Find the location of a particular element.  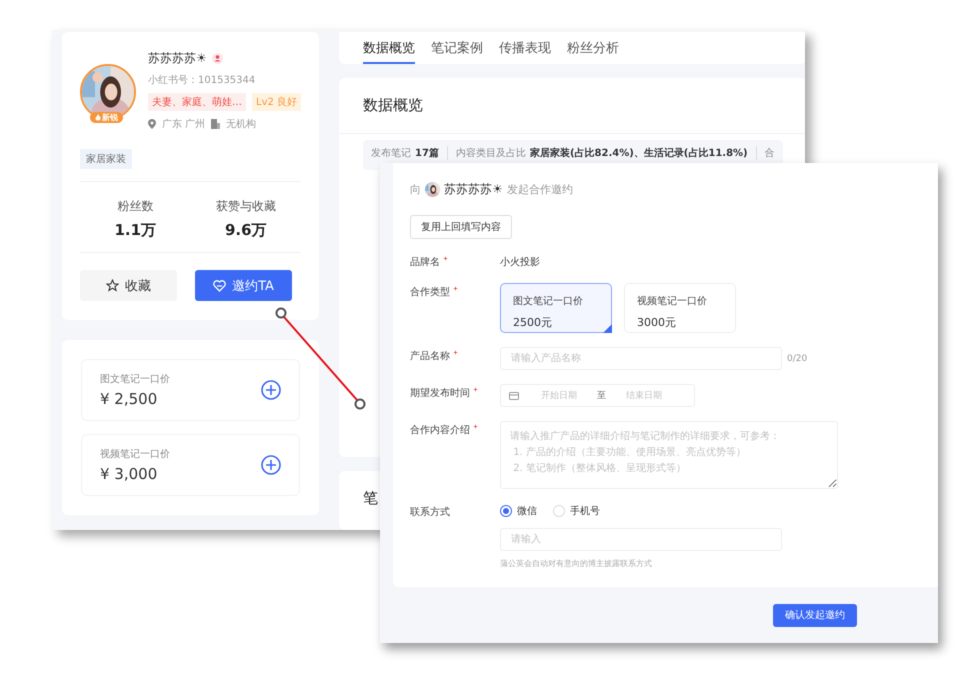

reuse-button: 复用上回填写内容 is located at coordinates (461, 227).